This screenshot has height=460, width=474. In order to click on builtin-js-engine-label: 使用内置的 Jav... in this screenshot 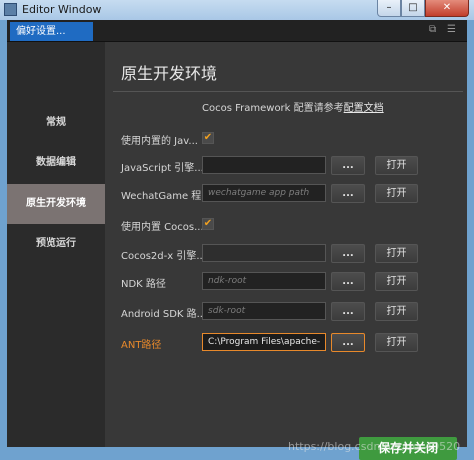, I will do `click(159, 141)`.